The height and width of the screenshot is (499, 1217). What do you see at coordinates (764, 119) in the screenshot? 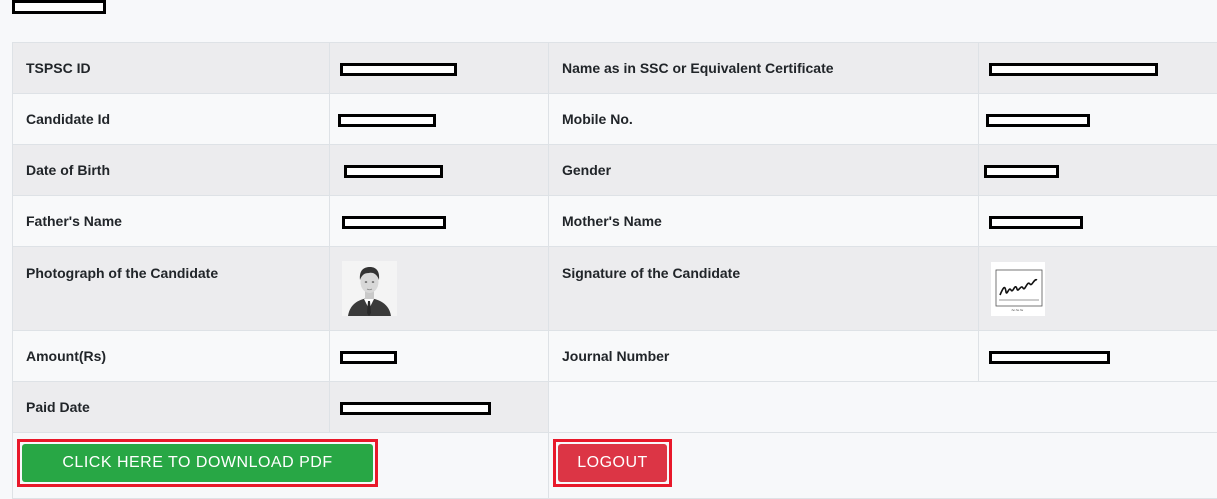
I see `mobile-label: Mobile No.` at bounding box center [764, 119].